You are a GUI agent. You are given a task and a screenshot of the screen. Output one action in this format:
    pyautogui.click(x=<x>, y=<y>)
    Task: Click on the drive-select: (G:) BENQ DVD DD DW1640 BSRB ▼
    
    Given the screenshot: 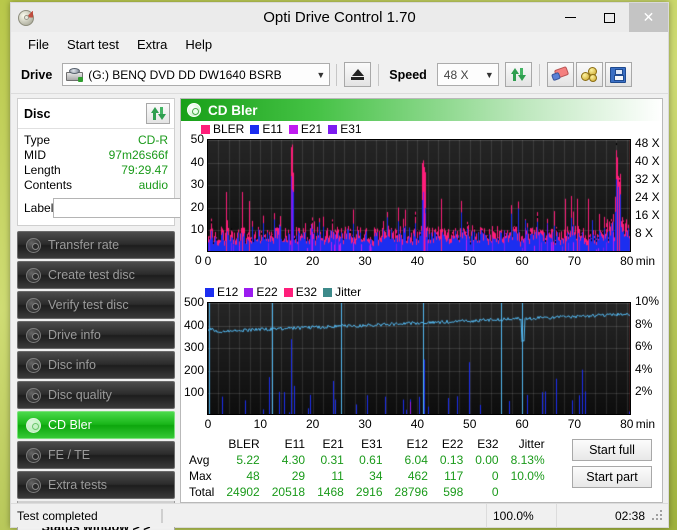 What is the action you would take?
    pyautogui.click(x=196, y=74)
    